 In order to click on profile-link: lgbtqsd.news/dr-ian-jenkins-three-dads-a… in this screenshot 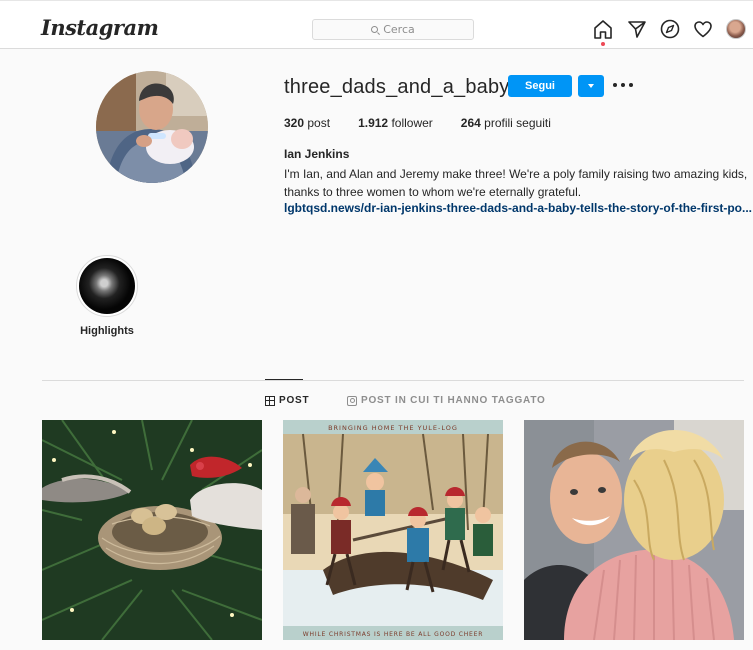, I will do `click(518, 208)`.